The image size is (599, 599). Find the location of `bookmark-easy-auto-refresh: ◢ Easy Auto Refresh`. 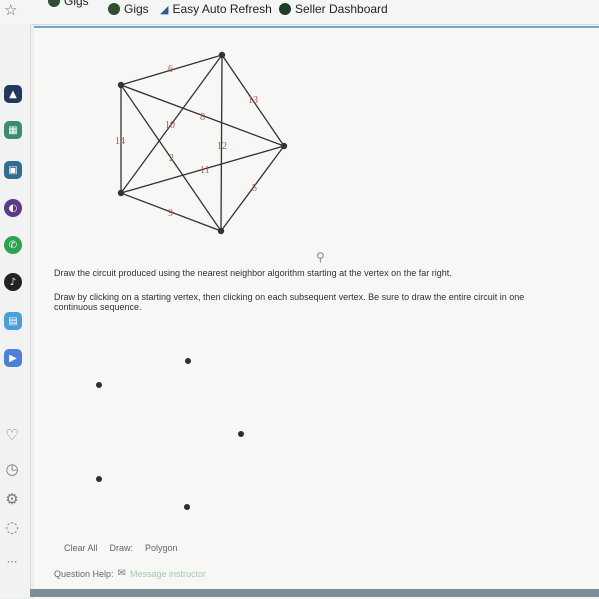

bookmark-easy-auto-refresh: ◢ Easy Auto Refresh is located at coordinates (216, 9).